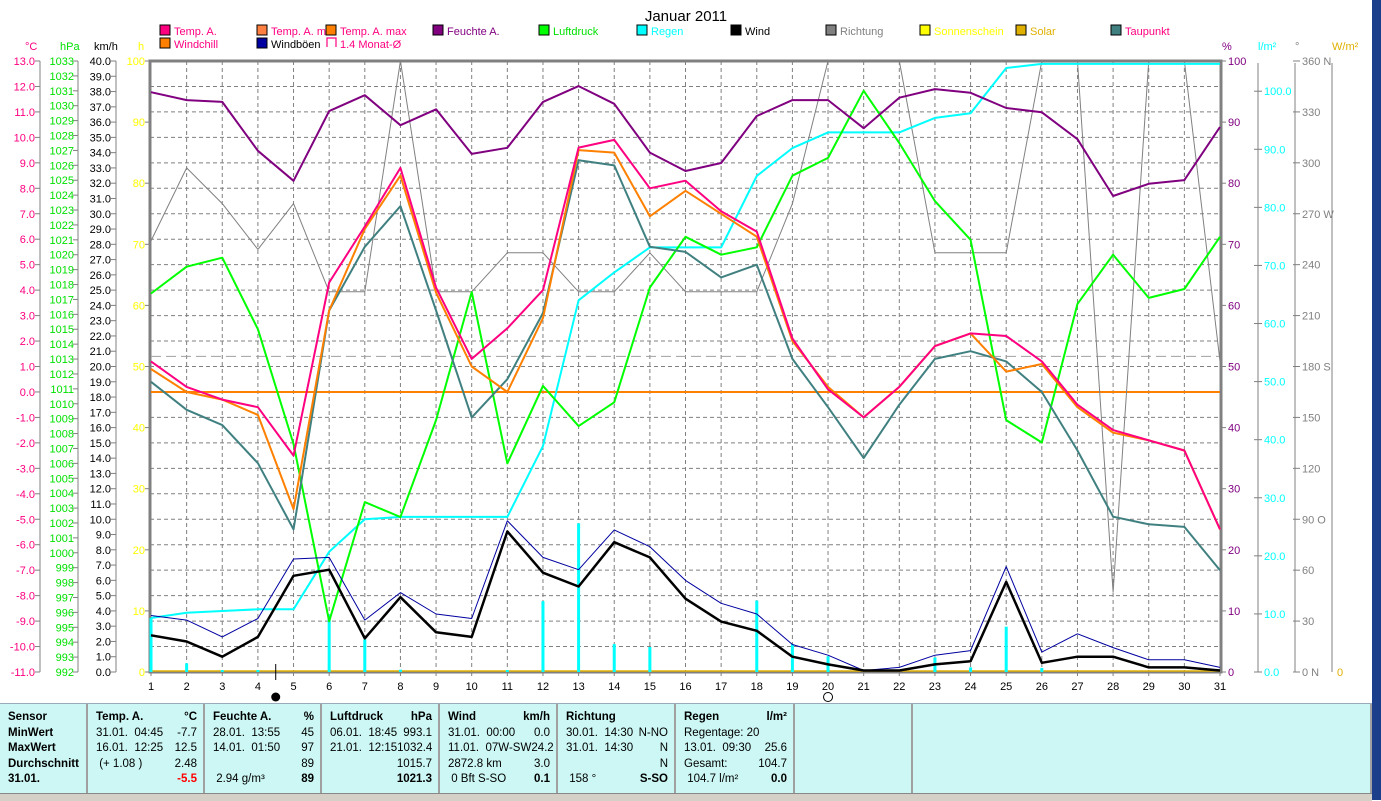  Describe the element at coordinates (62, 256) in the screenshot. I see `hpa-tick-label: 1020` at that location.